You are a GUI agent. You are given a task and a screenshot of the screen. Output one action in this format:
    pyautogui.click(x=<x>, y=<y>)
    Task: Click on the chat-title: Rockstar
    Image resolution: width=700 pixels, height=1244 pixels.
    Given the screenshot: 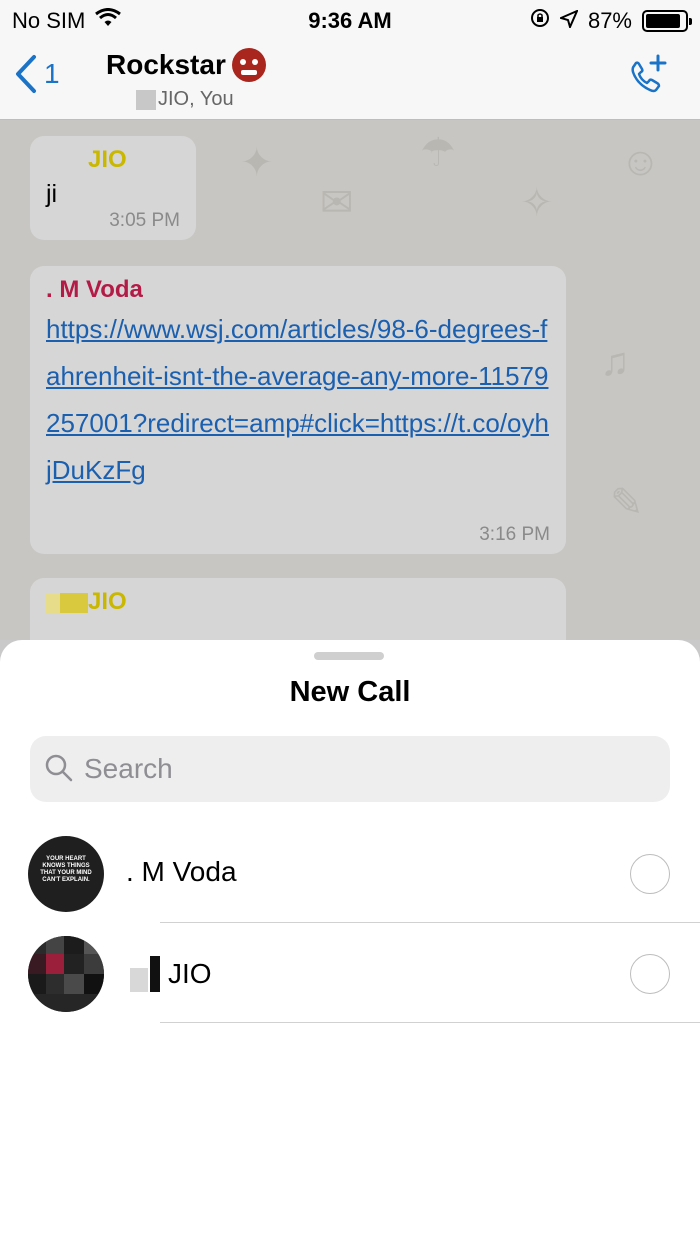 What is the action you would take?
    pyautogui.click(x=186, y=65)
    